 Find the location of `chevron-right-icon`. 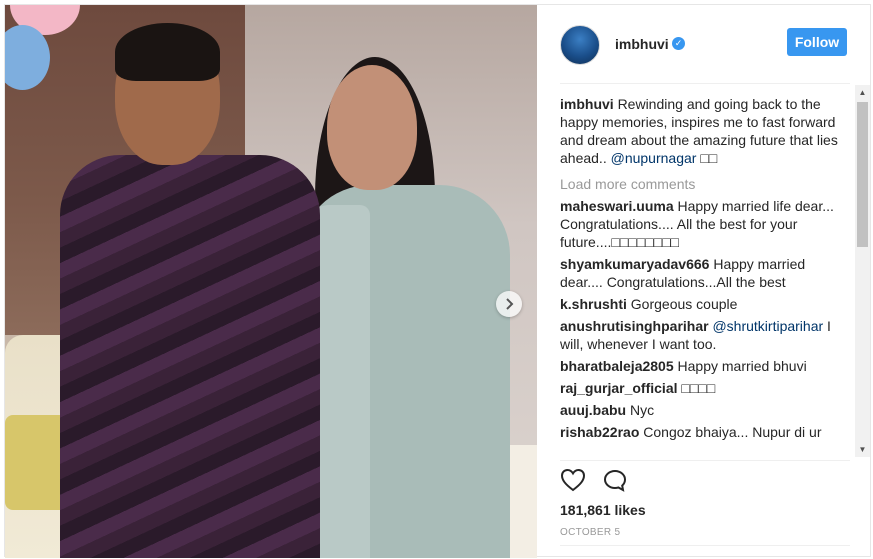

chevron-right-icon is located at coordinates (510, 304).